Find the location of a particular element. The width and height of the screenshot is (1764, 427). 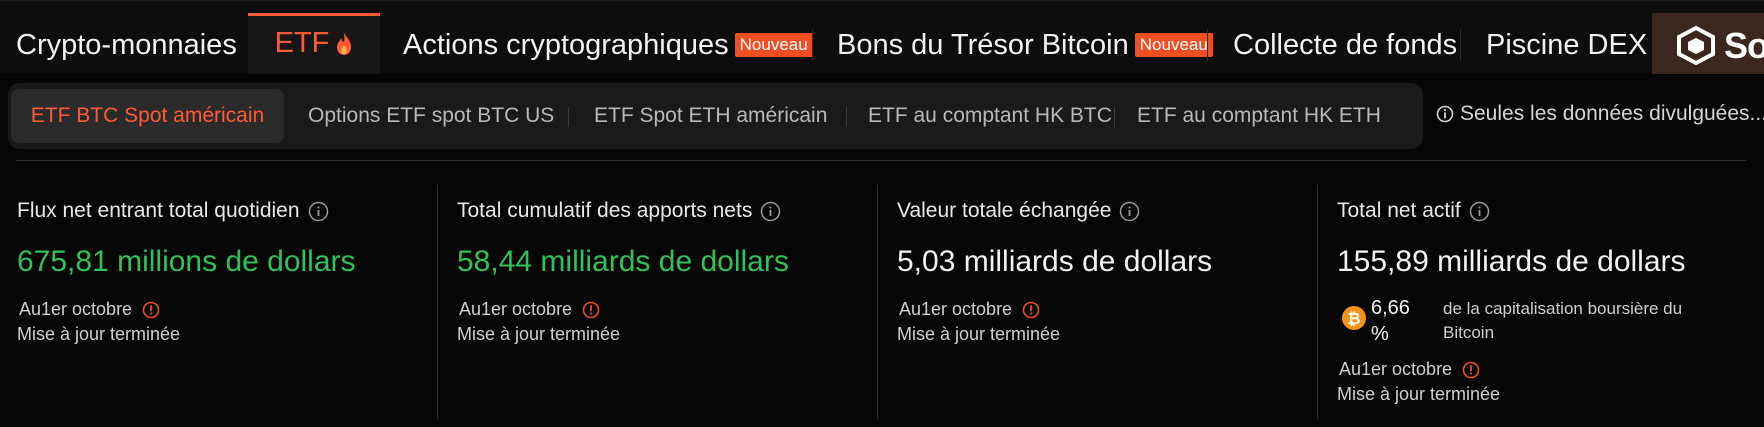

promo-banner: So is located at coordinates (1708, 43).